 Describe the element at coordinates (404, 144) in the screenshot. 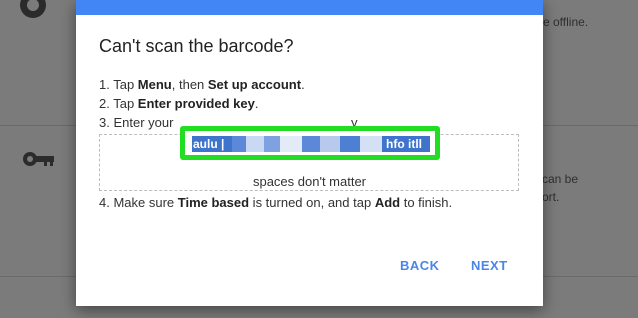

I see `key-end: hfo itll` at that location.